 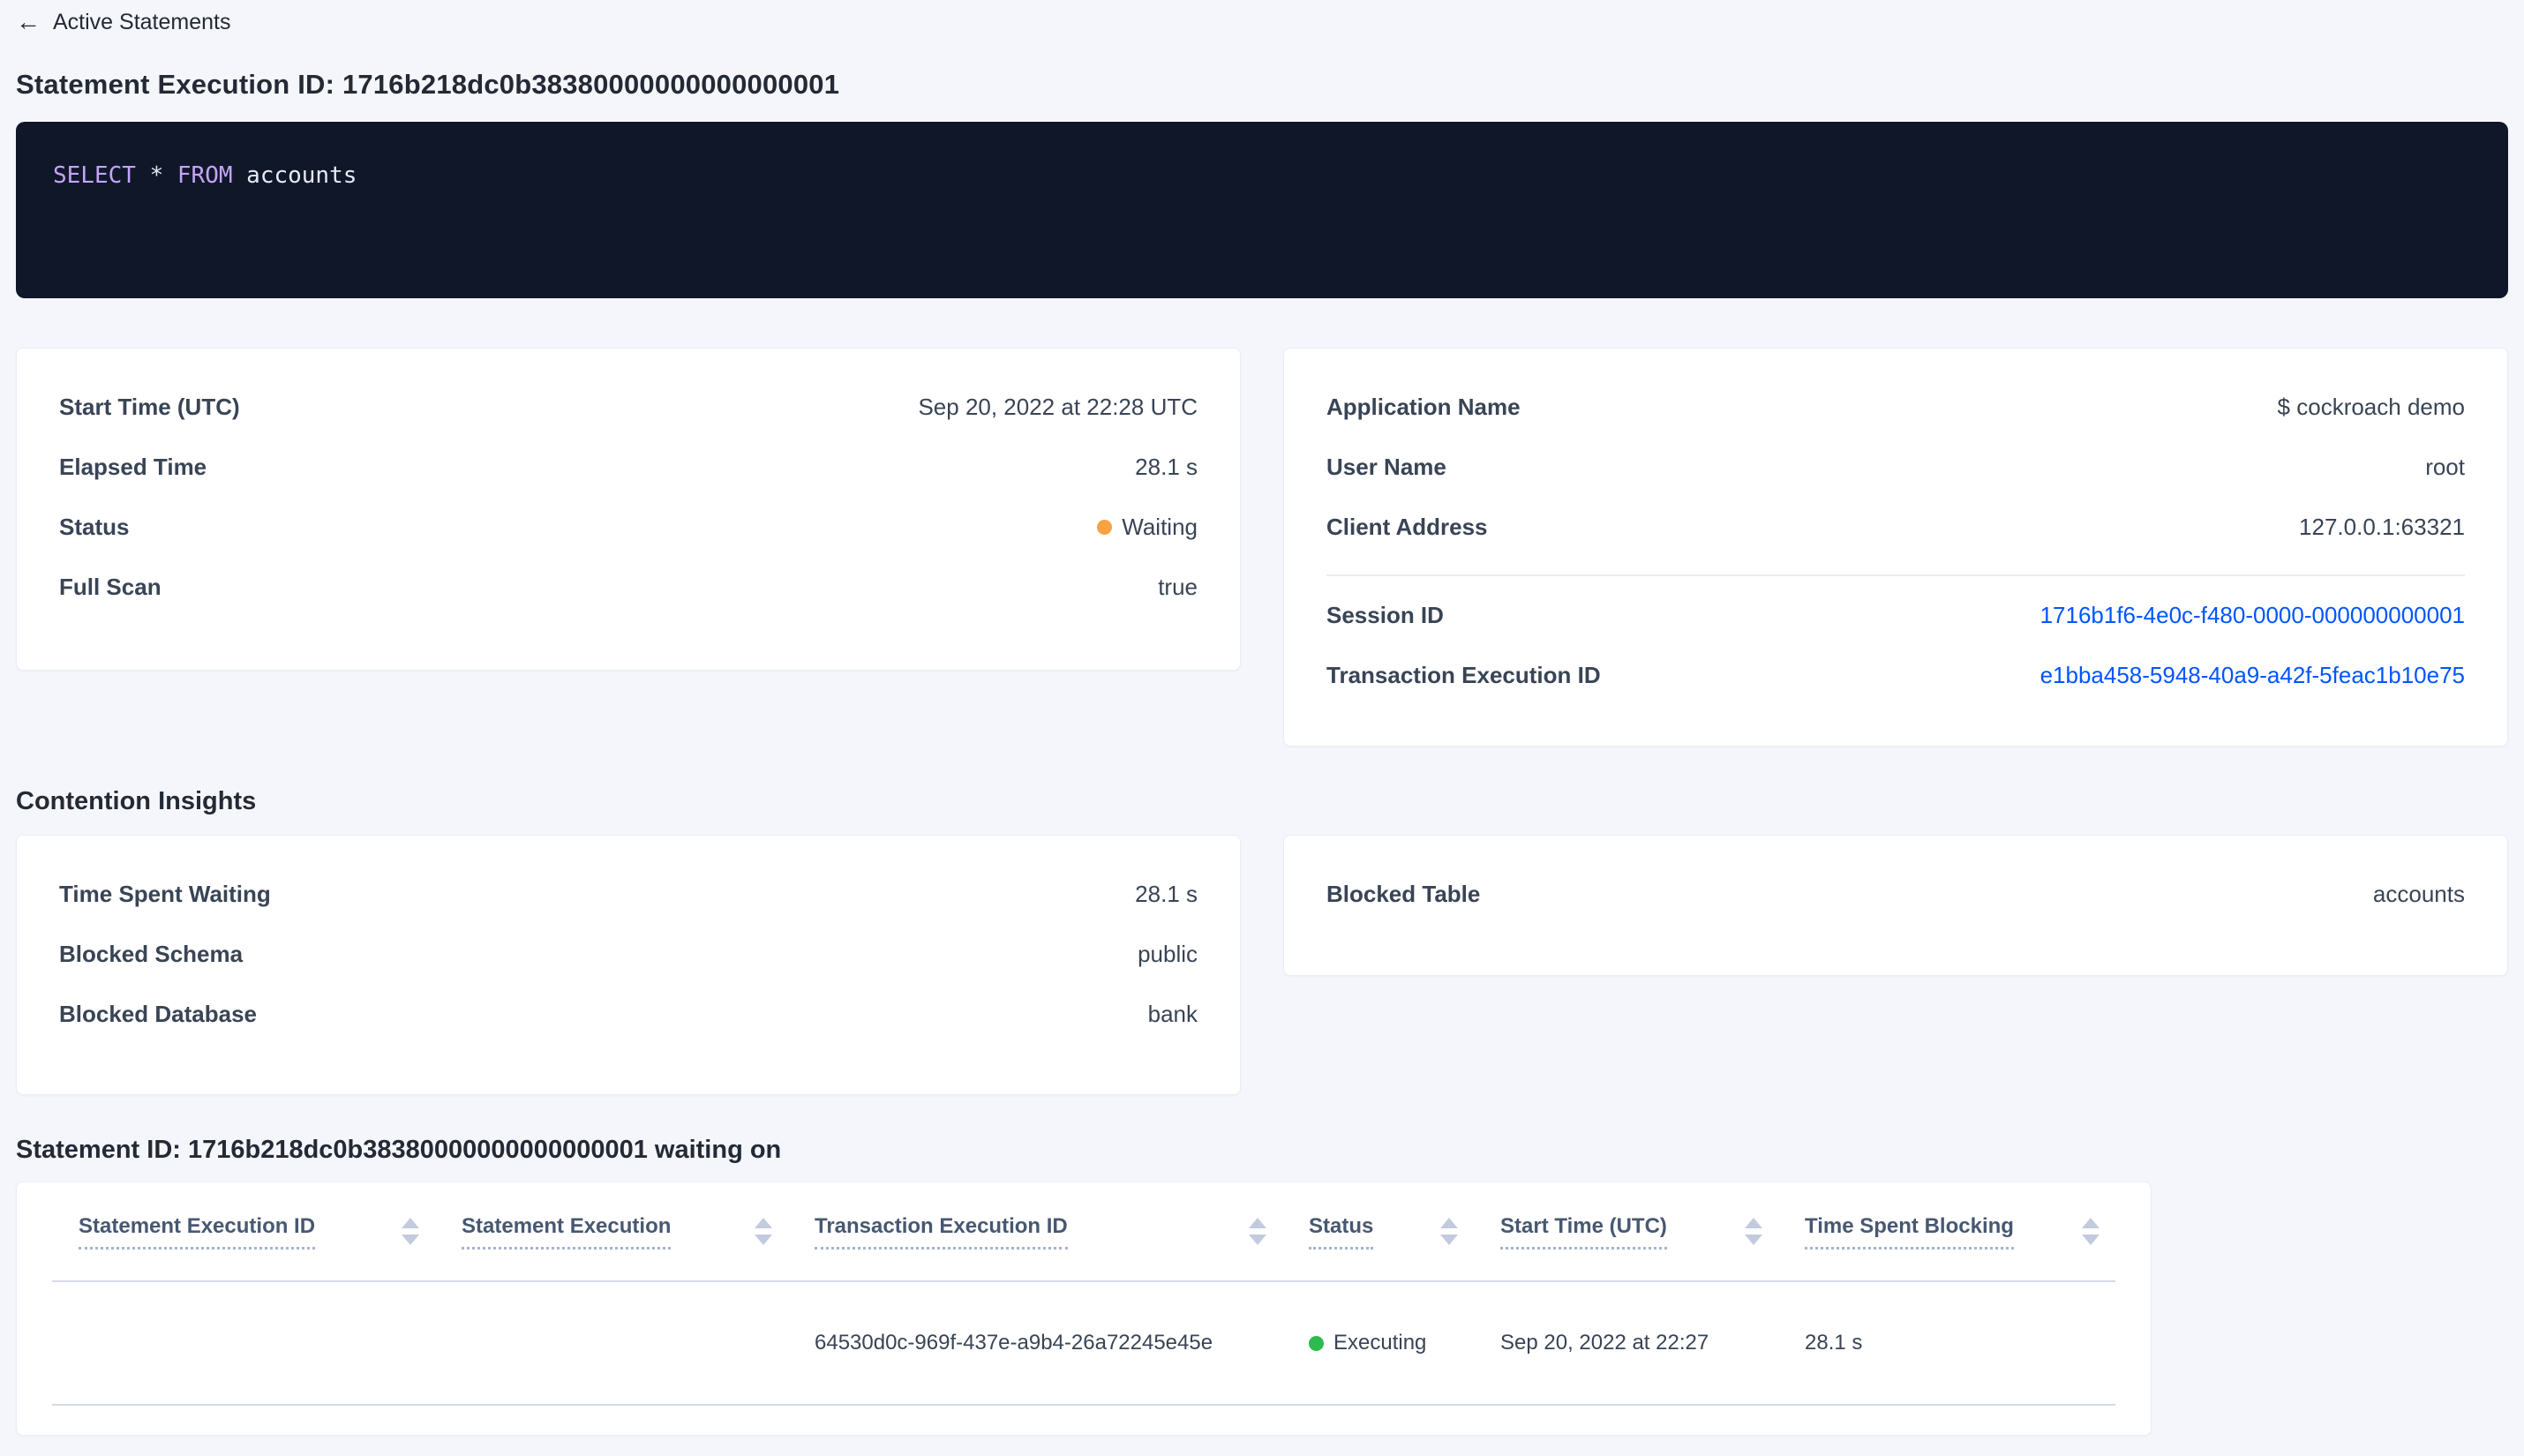 I want to click on column-header-statement-execution-id: Statement Execution ID, so click(x=243, y=1232).